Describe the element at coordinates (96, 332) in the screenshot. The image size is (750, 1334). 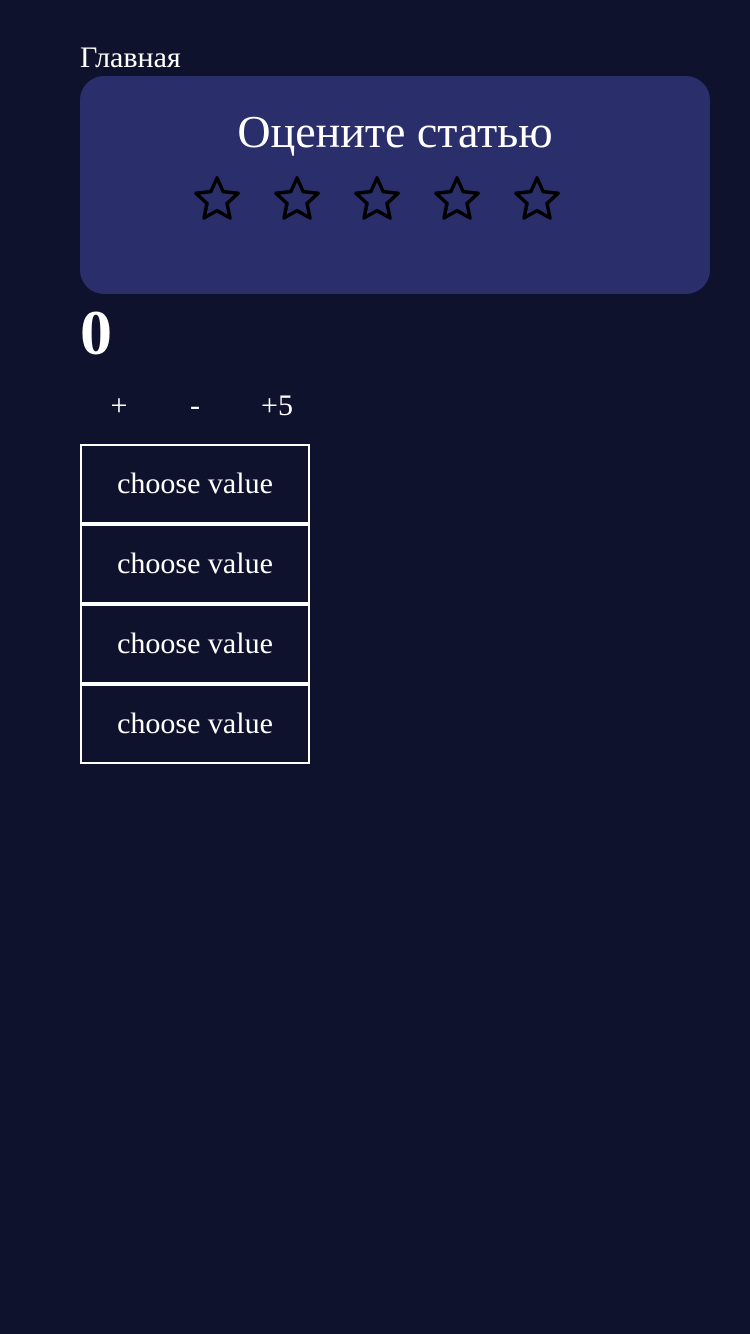
I see `counter-value: 0` at that location.